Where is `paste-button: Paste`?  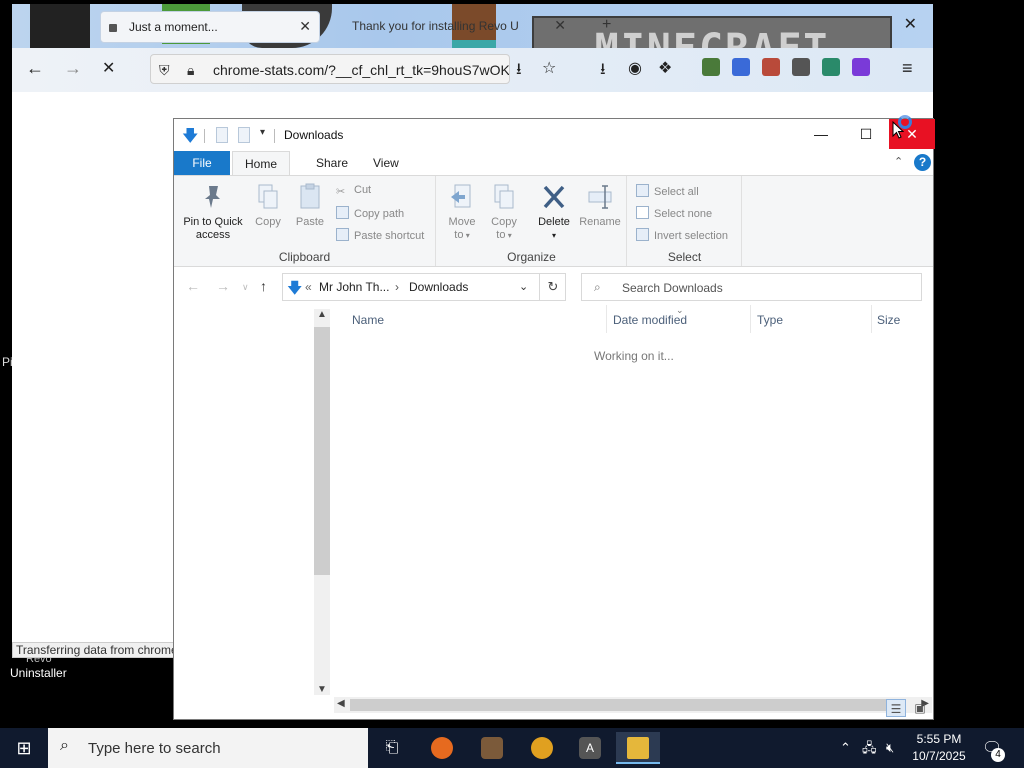
paste-button: Paste is located at coordinates (310, 205).